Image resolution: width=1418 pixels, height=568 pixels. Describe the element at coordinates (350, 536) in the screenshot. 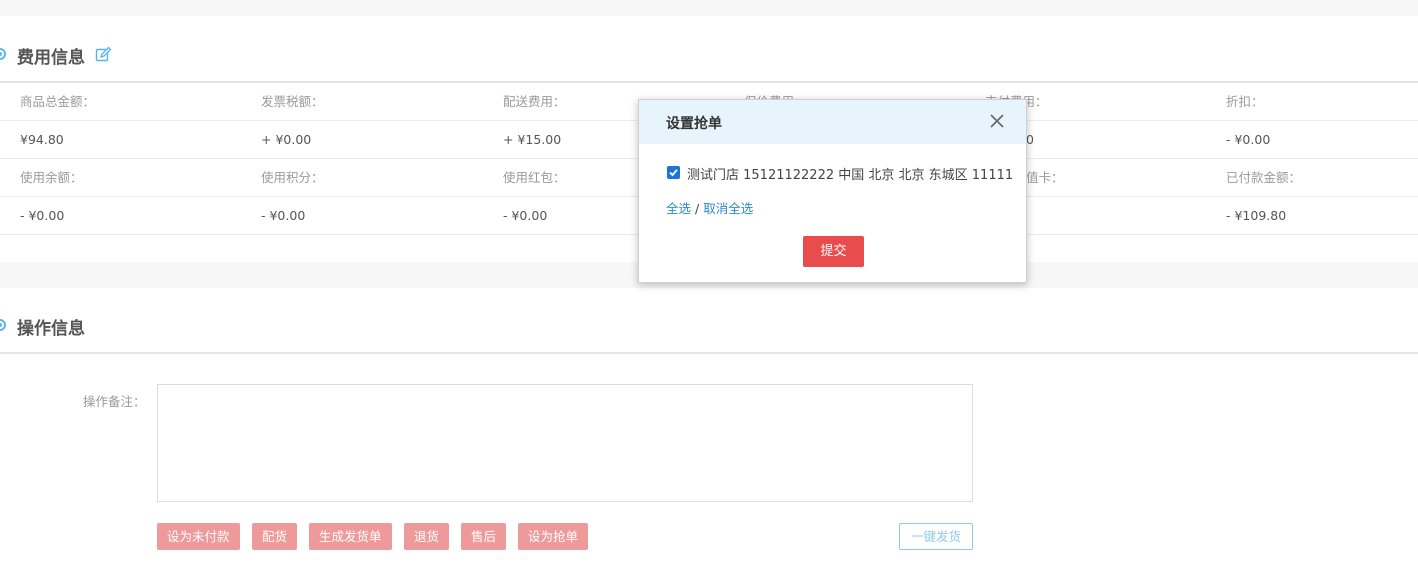

I see `create-shipping-order-button: 生成发货单` at that location.